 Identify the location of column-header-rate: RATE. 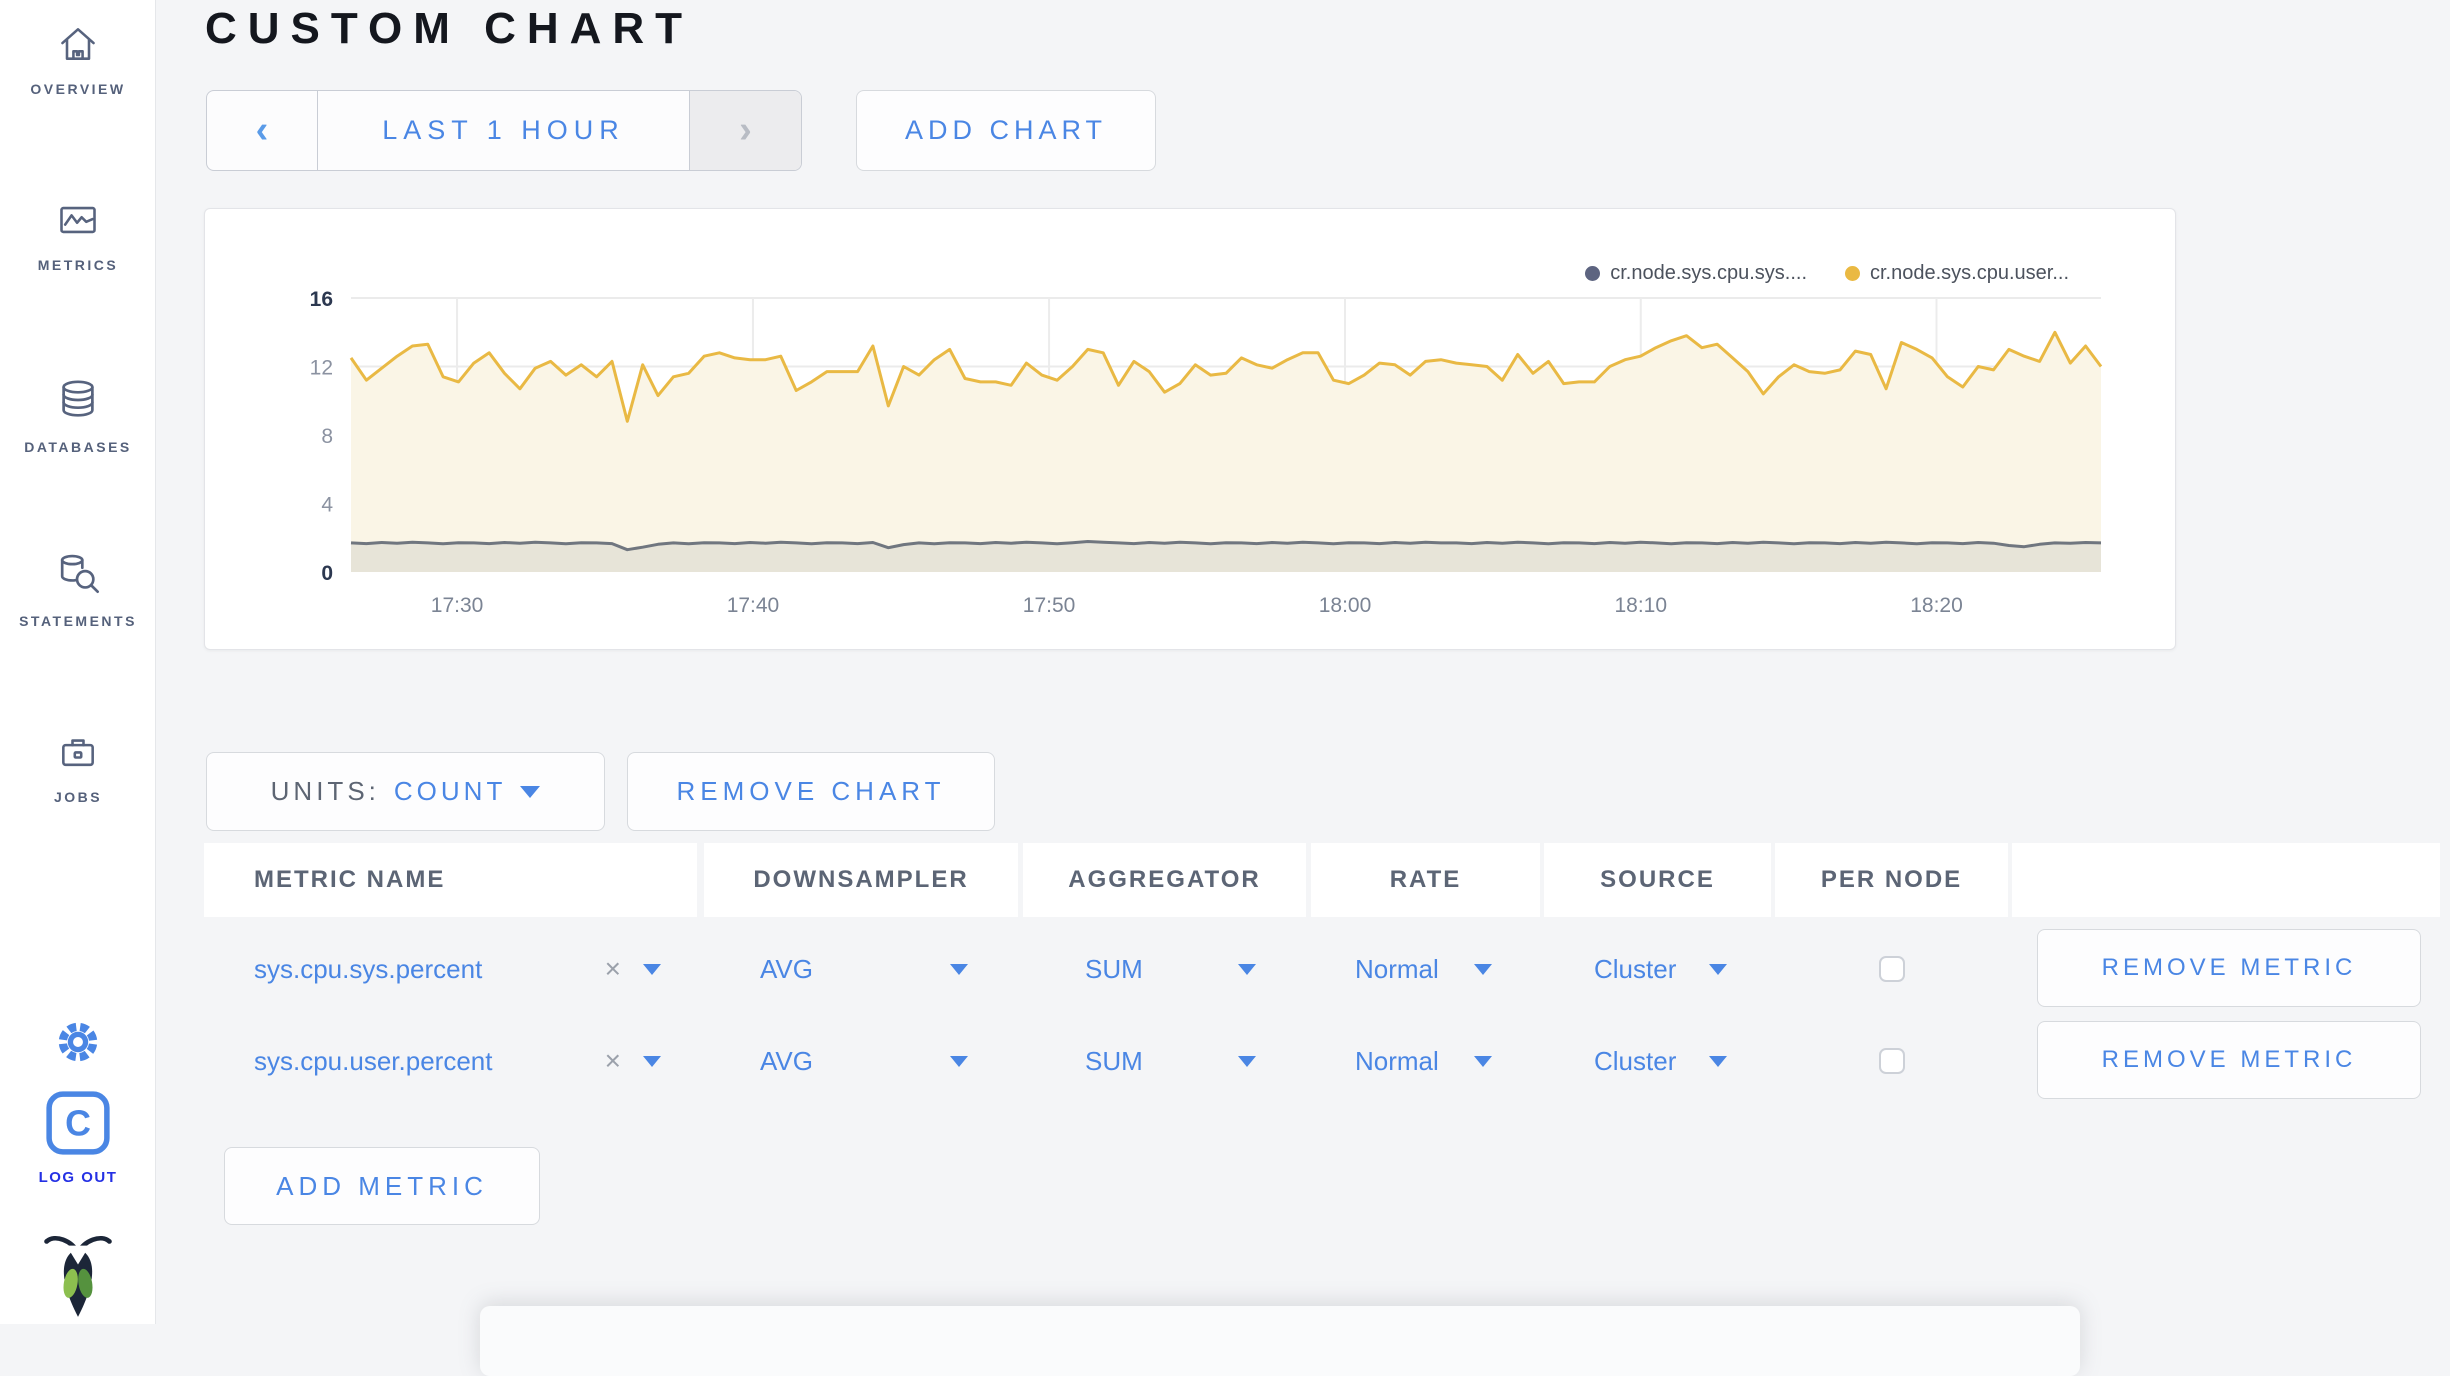
(1425, 880).